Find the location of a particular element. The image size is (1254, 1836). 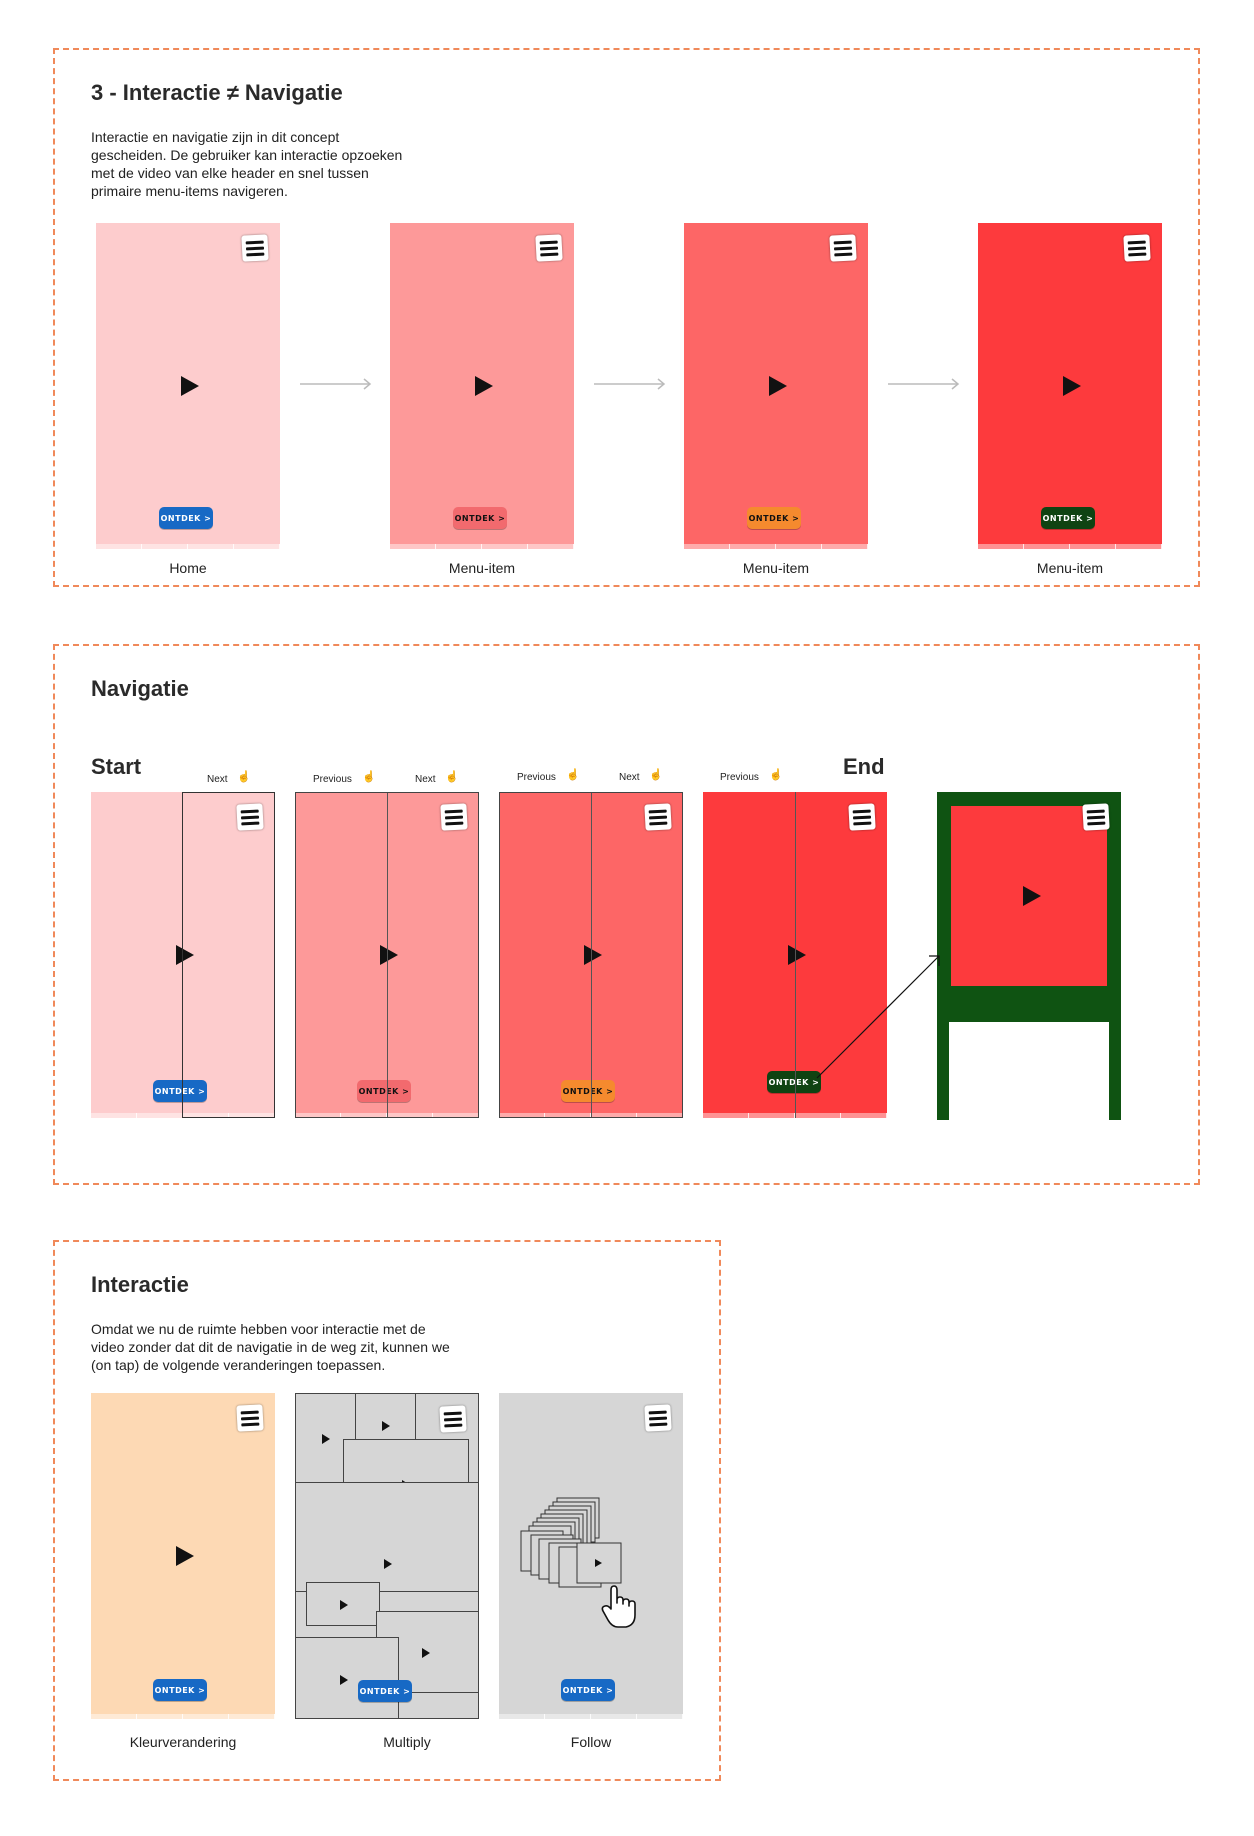

arrow-connector-icon is located at coordinates (878, 1017).